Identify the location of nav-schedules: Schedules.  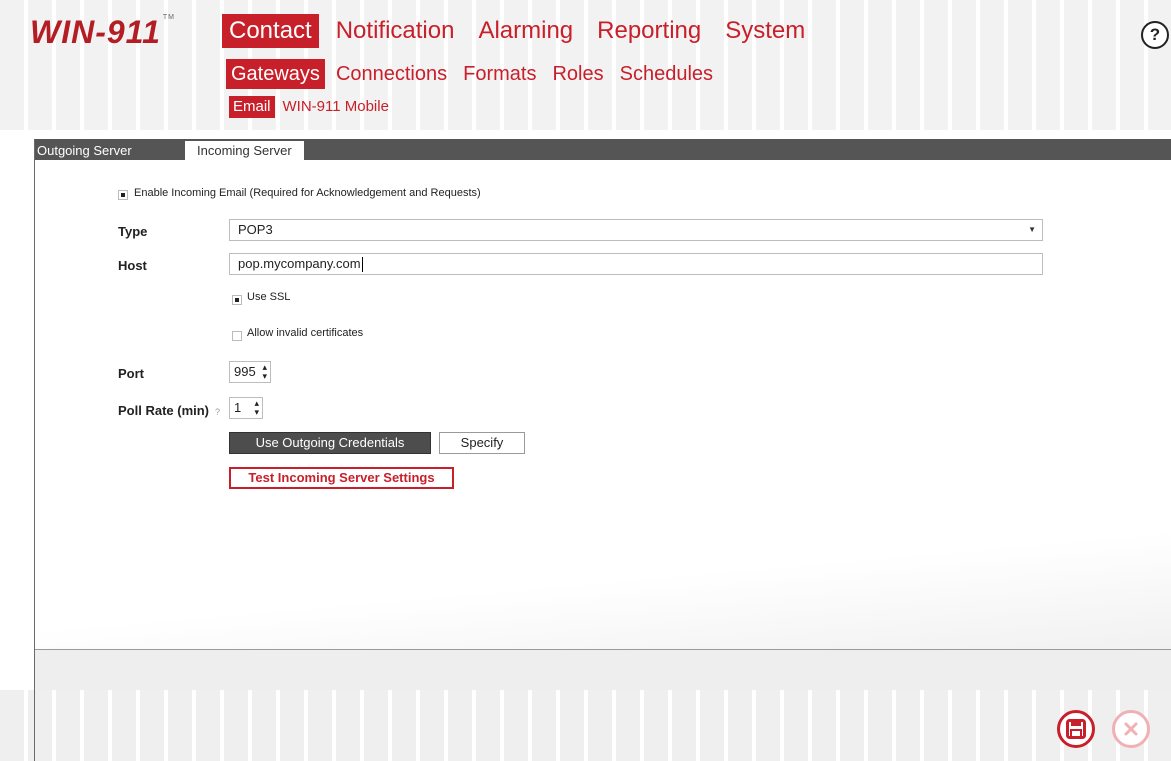
(666, 74).